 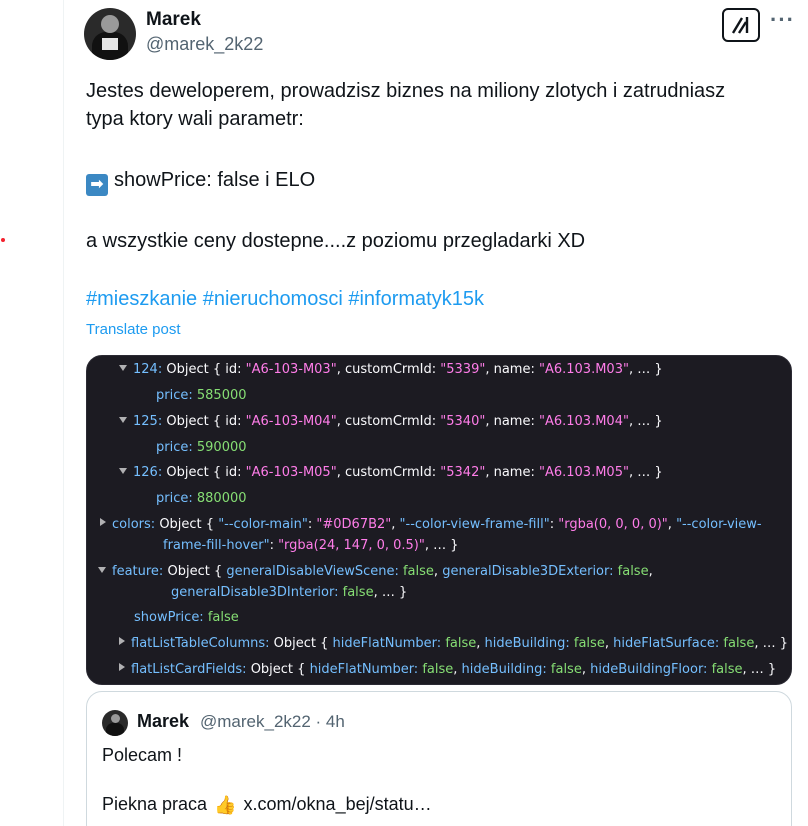 What do you see at coordinates (436, 181) in the screenshot?
I see `tweet-text-line: ➡ showPrice: false i ELO` at bounding box center [436, 181].